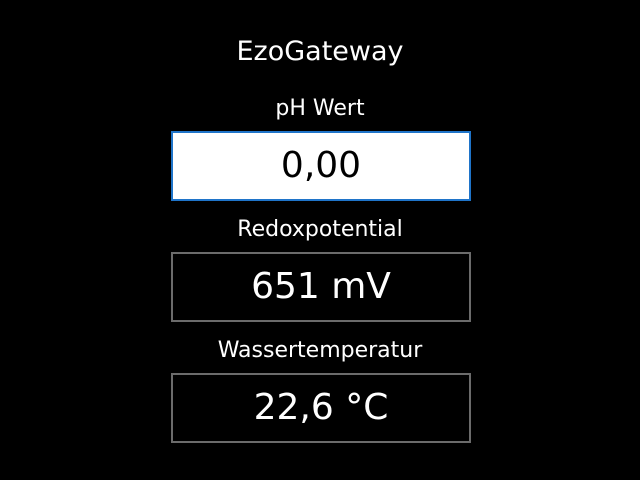 The width and height of the screenshot is (640, 480). What do you see at coordinates (321, 408) in the screenshot?
I see `temperature-value-field: 22,6 °C` at bounding box center [321, 408].